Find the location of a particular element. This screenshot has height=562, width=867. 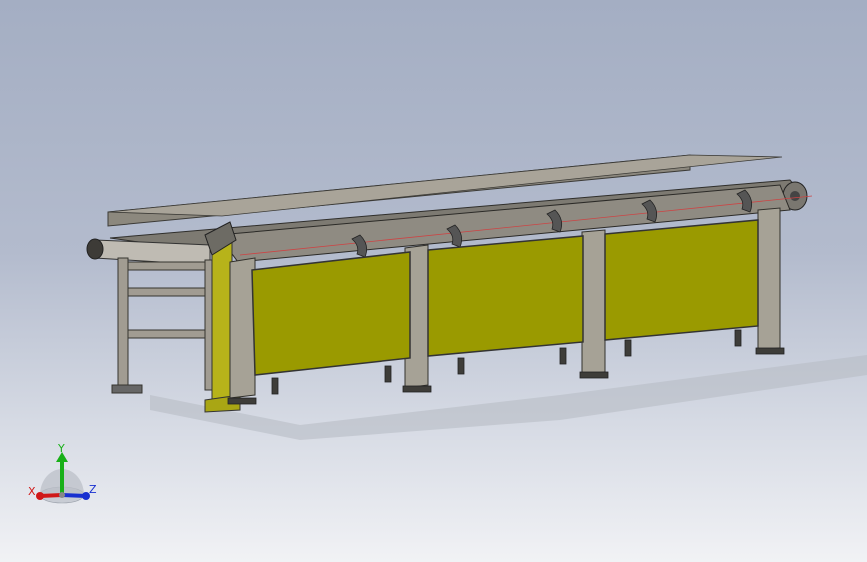

x-axis-label: X is located at coordinates (32, 491).